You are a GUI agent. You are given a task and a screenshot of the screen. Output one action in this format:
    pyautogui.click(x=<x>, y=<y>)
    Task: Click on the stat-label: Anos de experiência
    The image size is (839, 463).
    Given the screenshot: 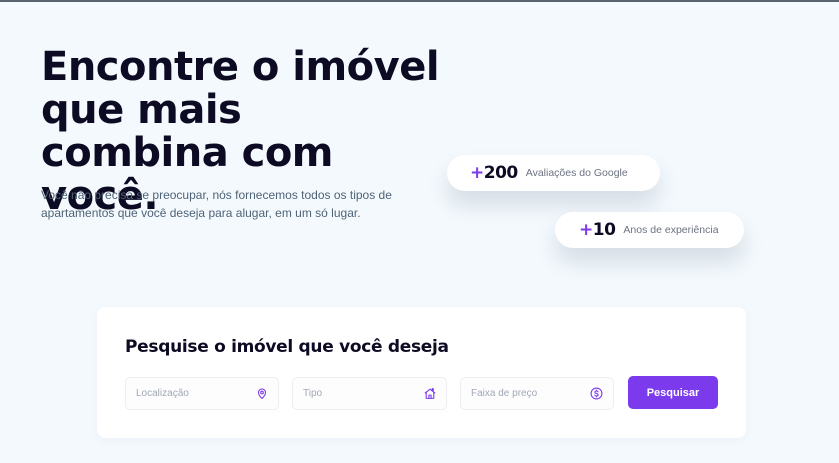 What is the action you would take?
    pyautogui.click(x=671, y=230)
    